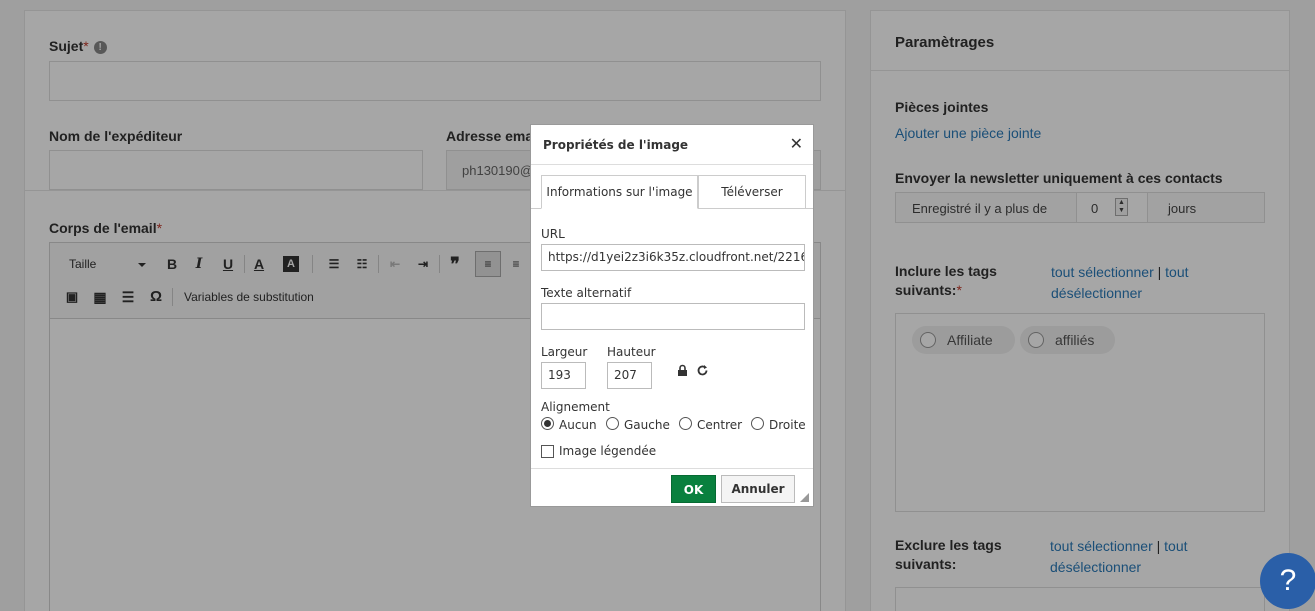 This screenshot has width=1315, height=611. Describe the element at coordinates (586, 293) in the screenshot. I see `alt-text-label: Texte alternatif` at that location.